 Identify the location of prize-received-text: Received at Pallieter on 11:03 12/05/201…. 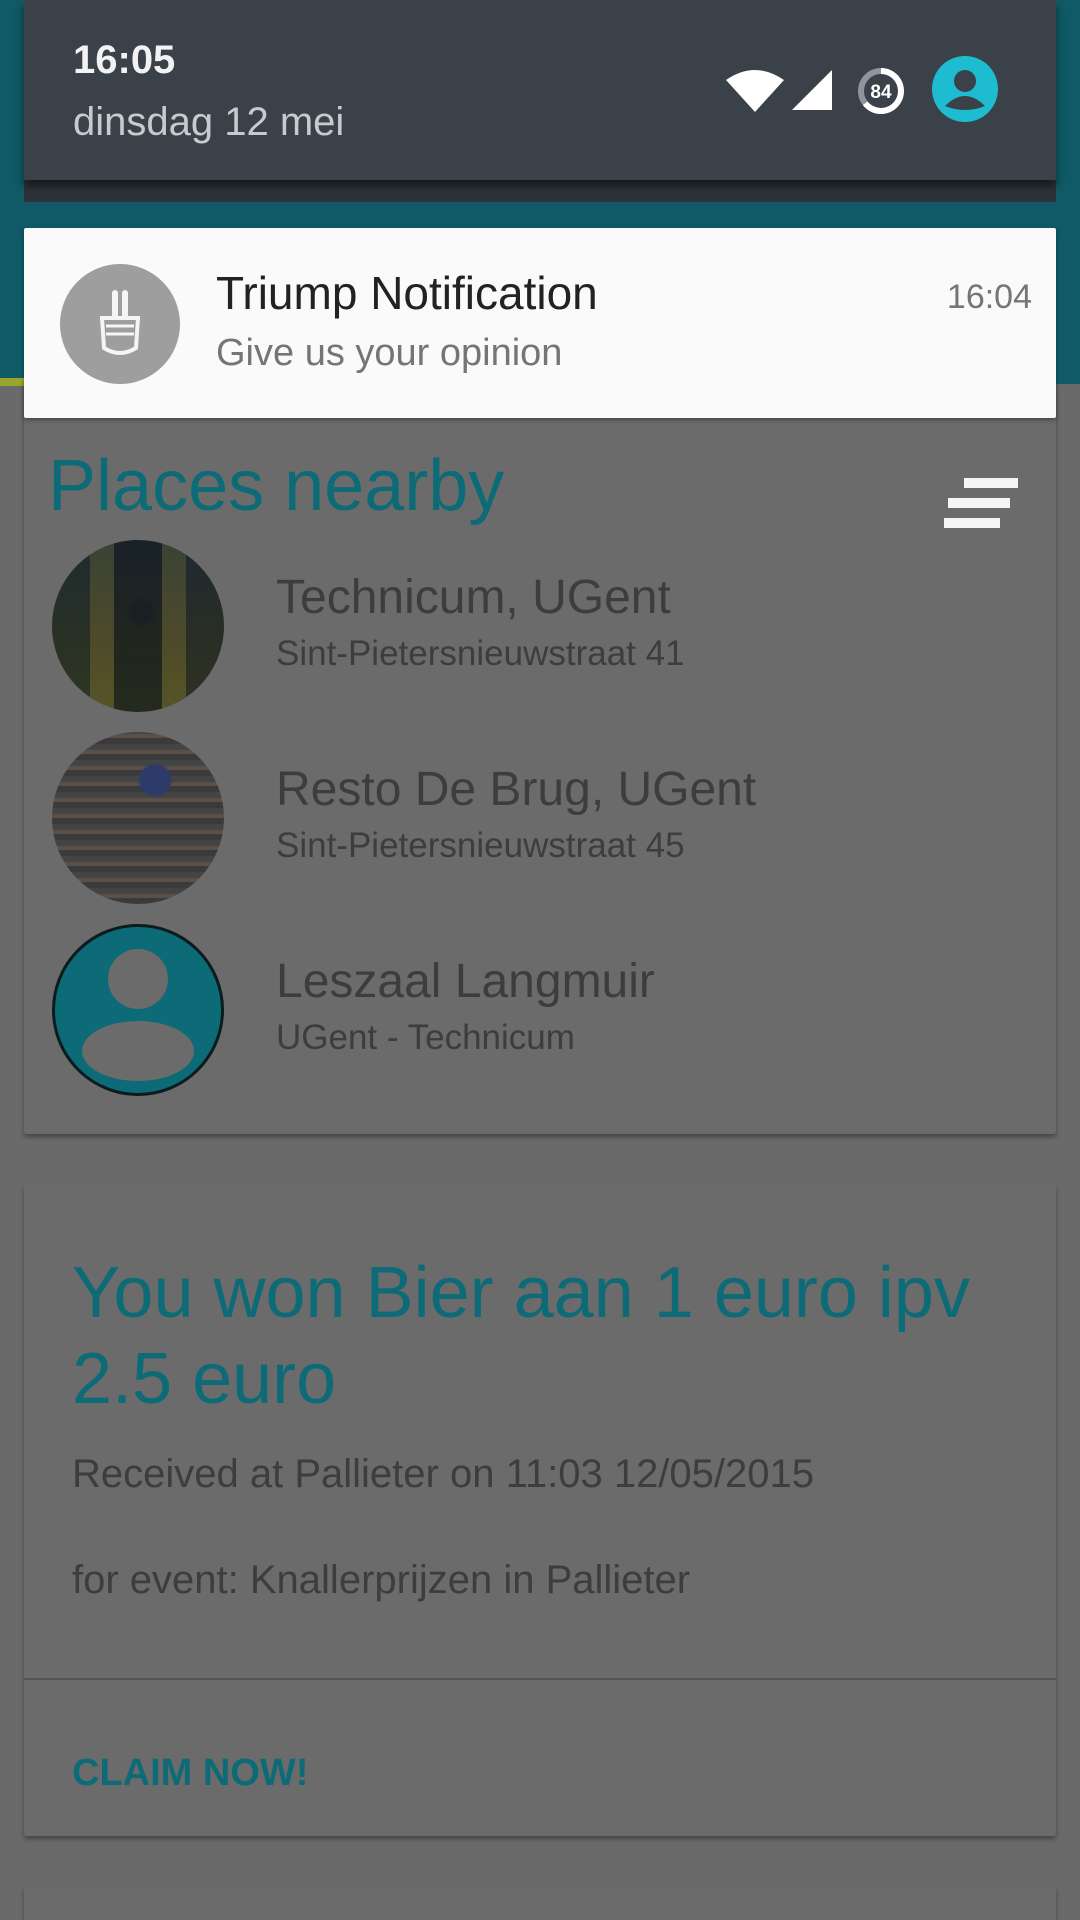
(443, 1474).